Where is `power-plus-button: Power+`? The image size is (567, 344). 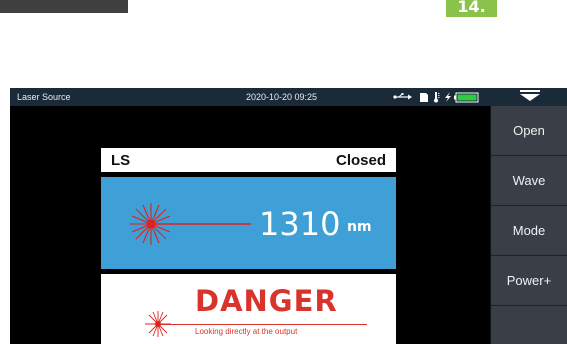
power-plus-button: Power+ is located at coordinates (529, 281).